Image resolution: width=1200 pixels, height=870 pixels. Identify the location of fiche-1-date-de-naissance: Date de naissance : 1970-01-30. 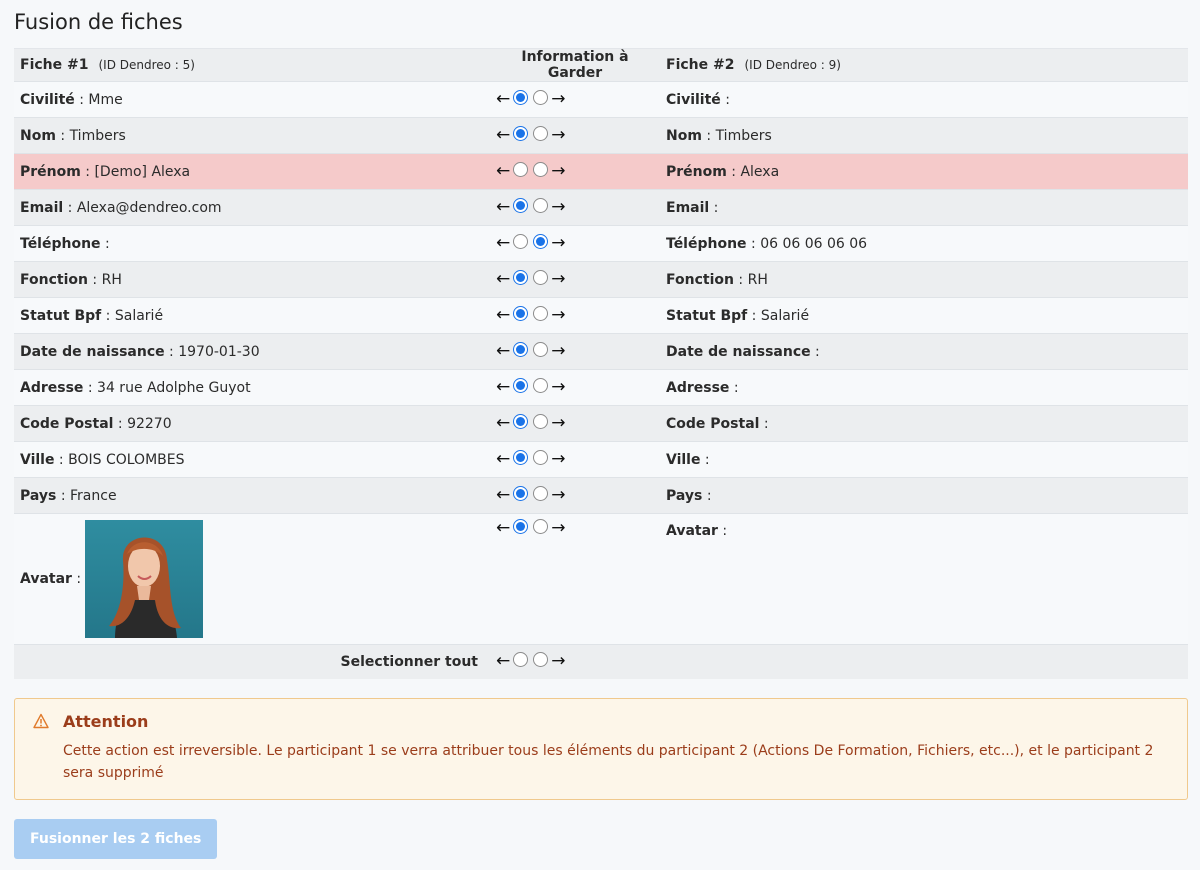
(140, 352).